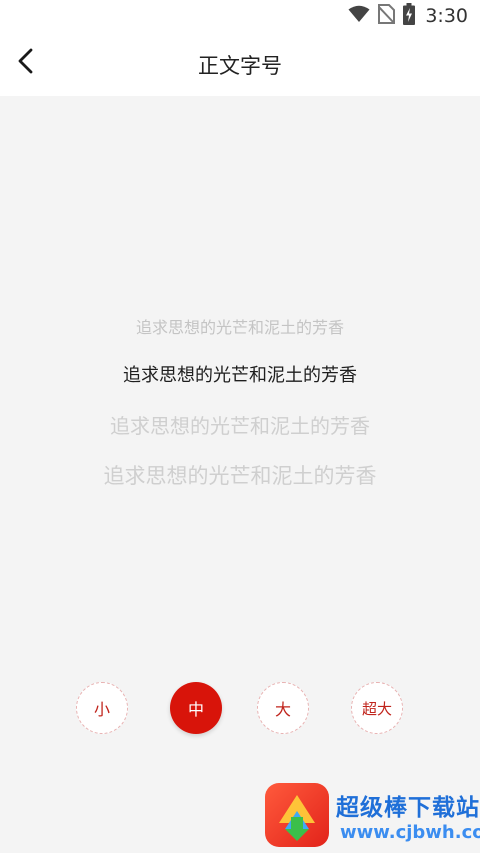 The width and height of the screenshot is (480, 853). I want to click on size-option-label: 中, so click(195, 709).